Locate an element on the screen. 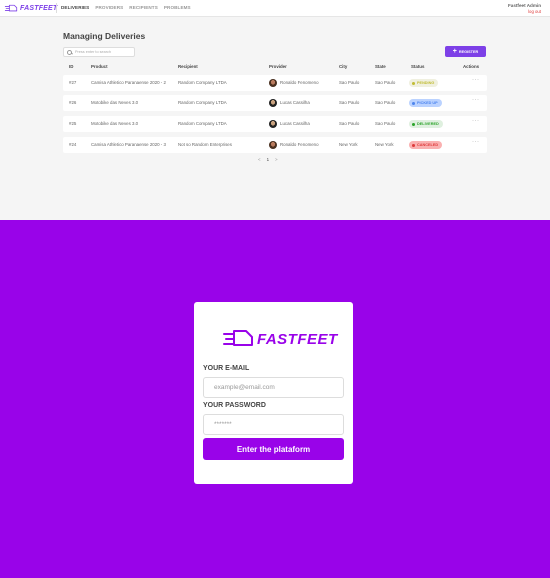  next-page-button: > is located at coordinates (276, 159).